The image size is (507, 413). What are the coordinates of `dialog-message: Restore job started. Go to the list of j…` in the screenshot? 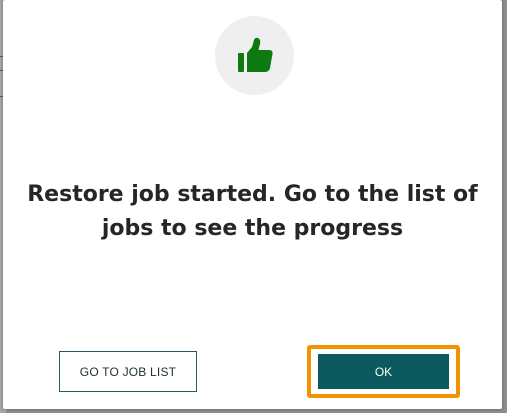 It's located at (252, 211).